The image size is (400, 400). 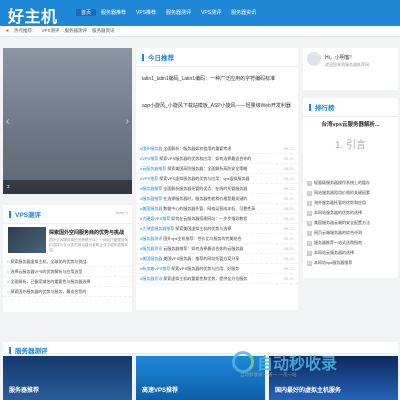 I want to click on list-item: #大带宽服务器推荐 探索美国虚拟主机的优势与选择 09-21, so click(x=217, y=229).